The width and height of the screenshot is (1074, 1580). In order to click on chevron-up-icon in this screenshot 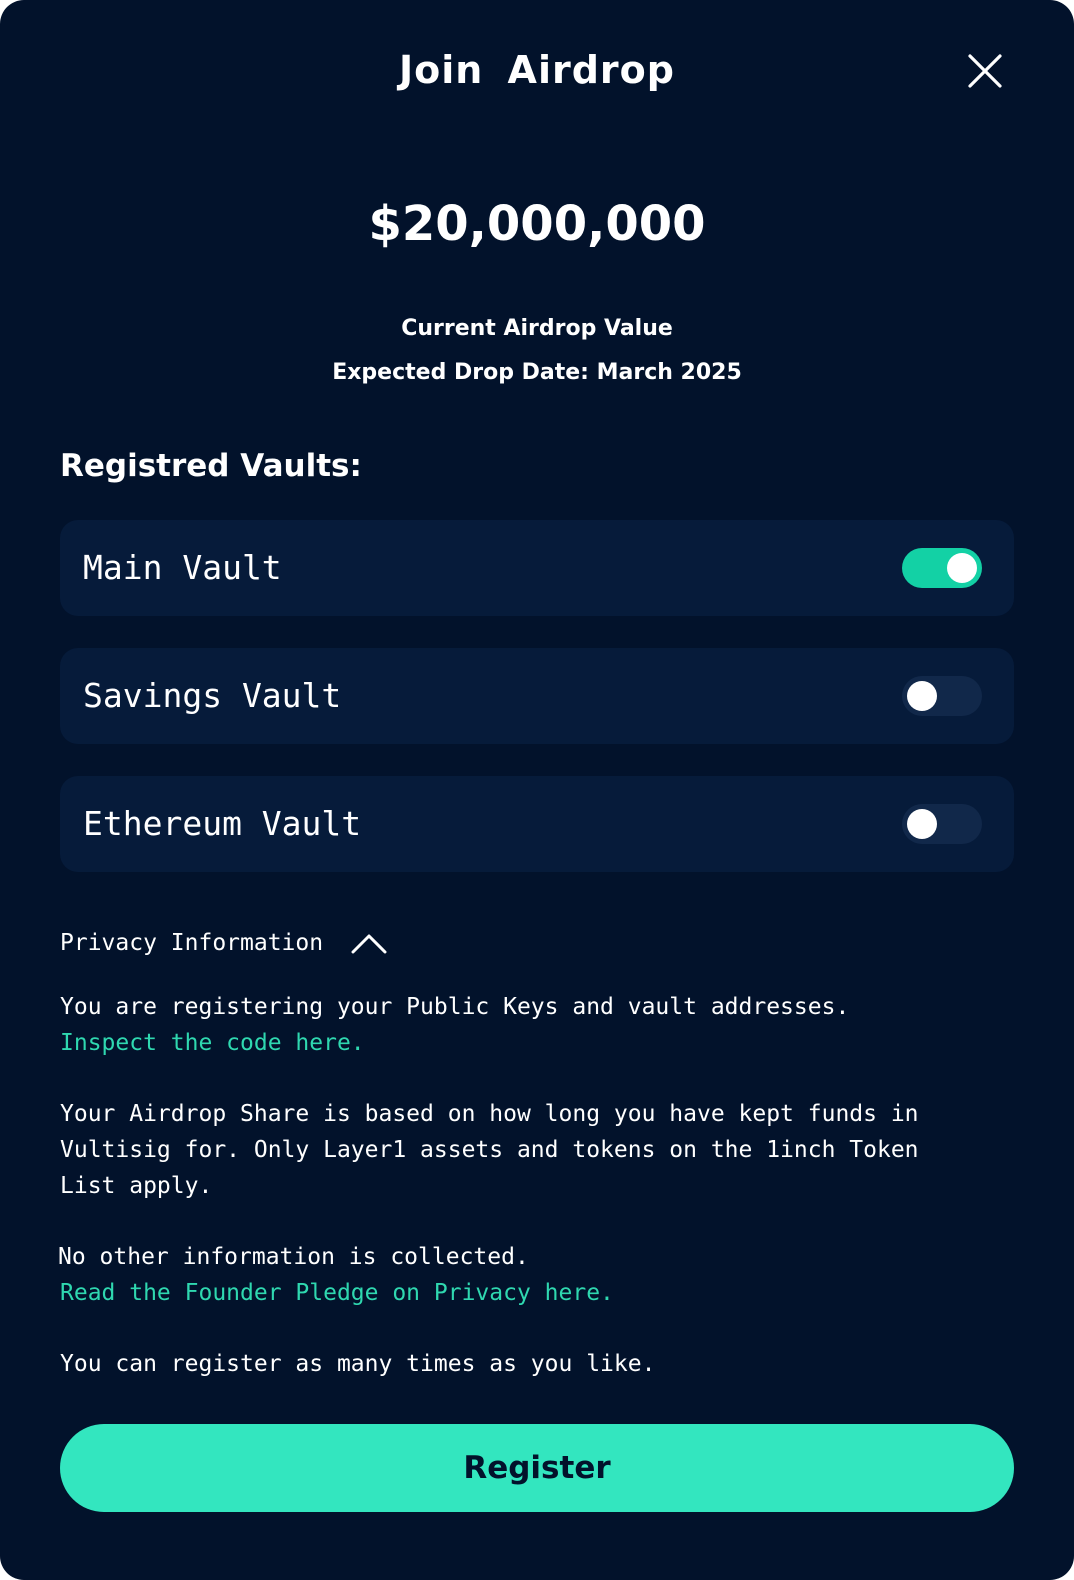, I will do `click(369, 944)`.